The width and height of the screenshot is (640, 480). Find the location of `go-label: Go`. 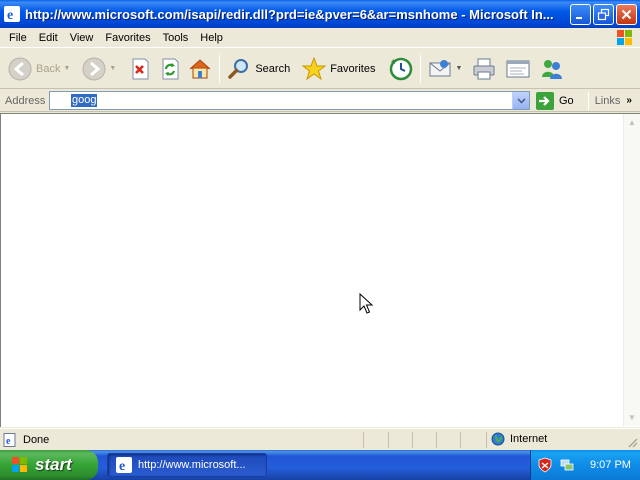

go-label: Go is located at coordinates (566, 100).